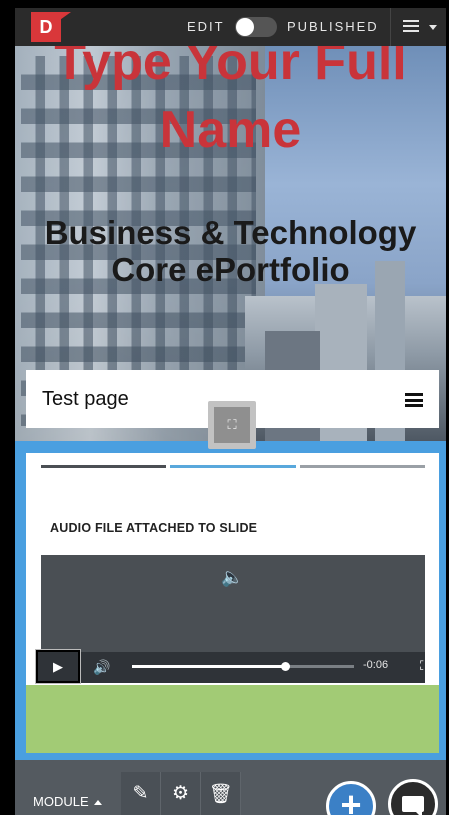 This screenshot has height=815, width=449. I want to click on volume-icon: 🔊, so click(101, 667).